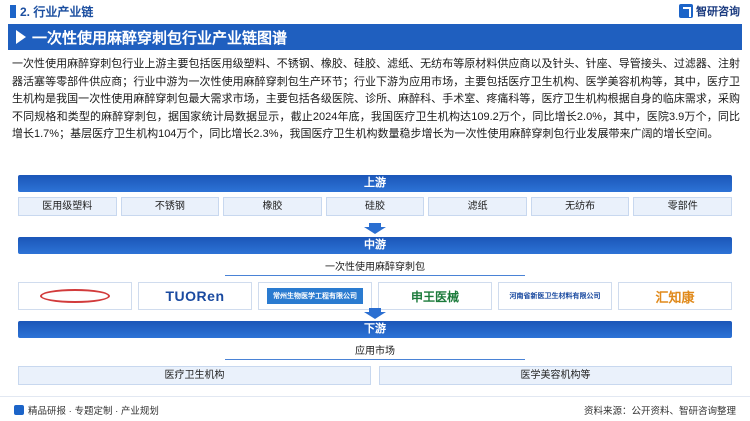  I want to click on brand-mark-icon, so click(686, 11).